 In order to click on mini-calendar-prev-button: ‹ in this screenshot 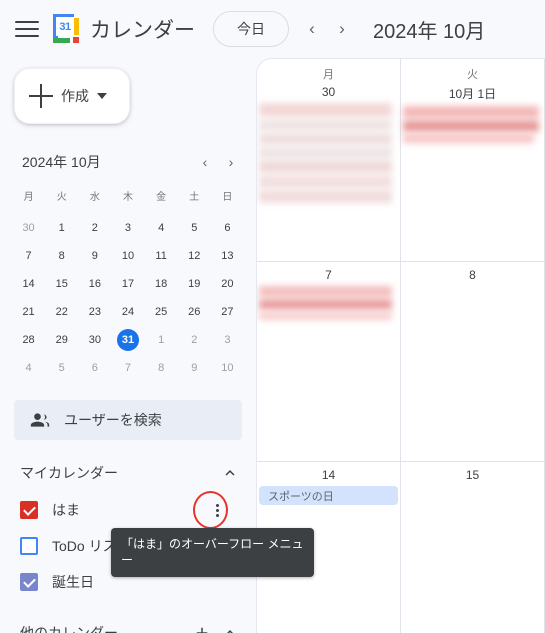, I will do `click(205, 162)`.